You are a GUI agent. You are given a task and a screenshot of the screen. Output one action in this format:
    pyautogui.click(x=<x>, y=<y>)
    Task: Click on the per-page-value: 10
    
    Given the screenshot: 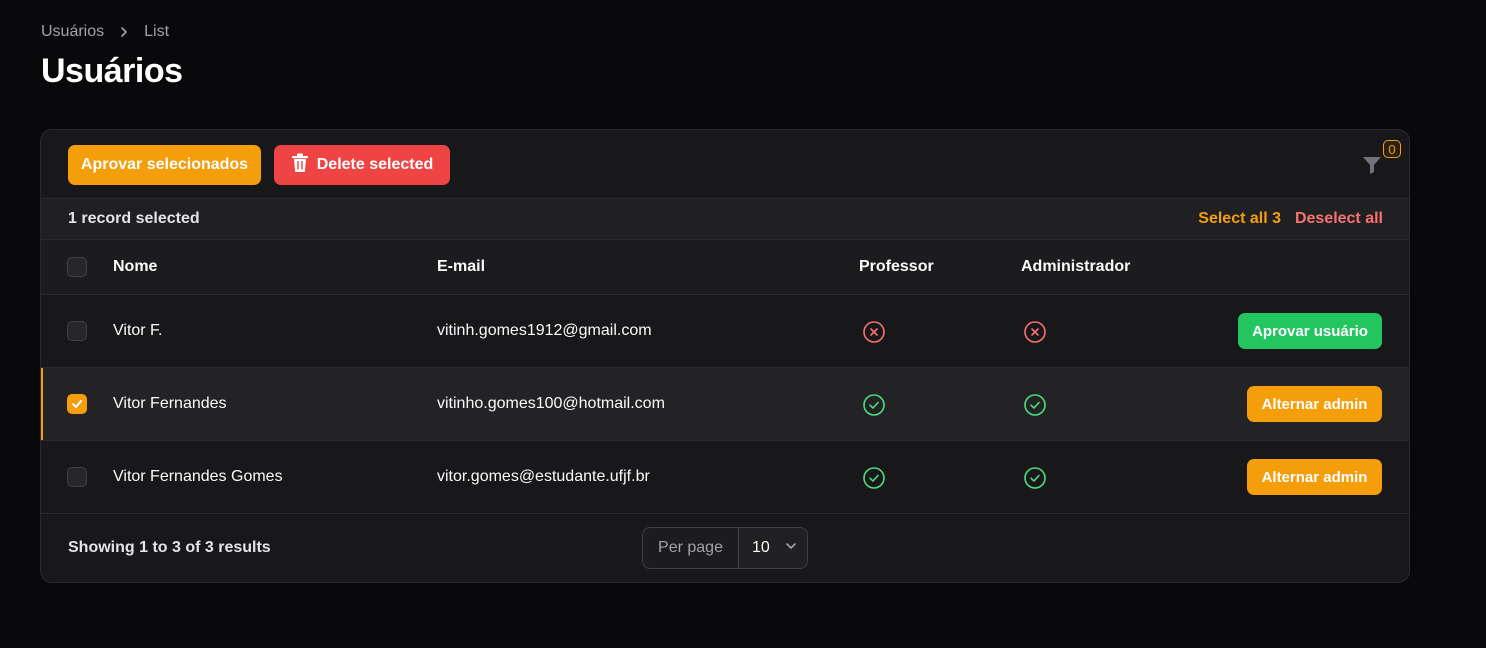 What is the action you would take?
    pyautogui.click(x=761, y=547)
    